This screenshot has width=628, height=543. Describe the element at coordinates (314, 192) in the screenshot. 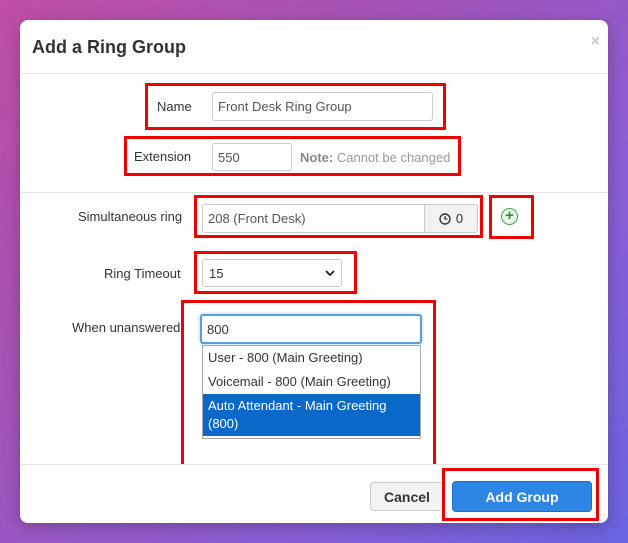

I see `section-divider` at that location.